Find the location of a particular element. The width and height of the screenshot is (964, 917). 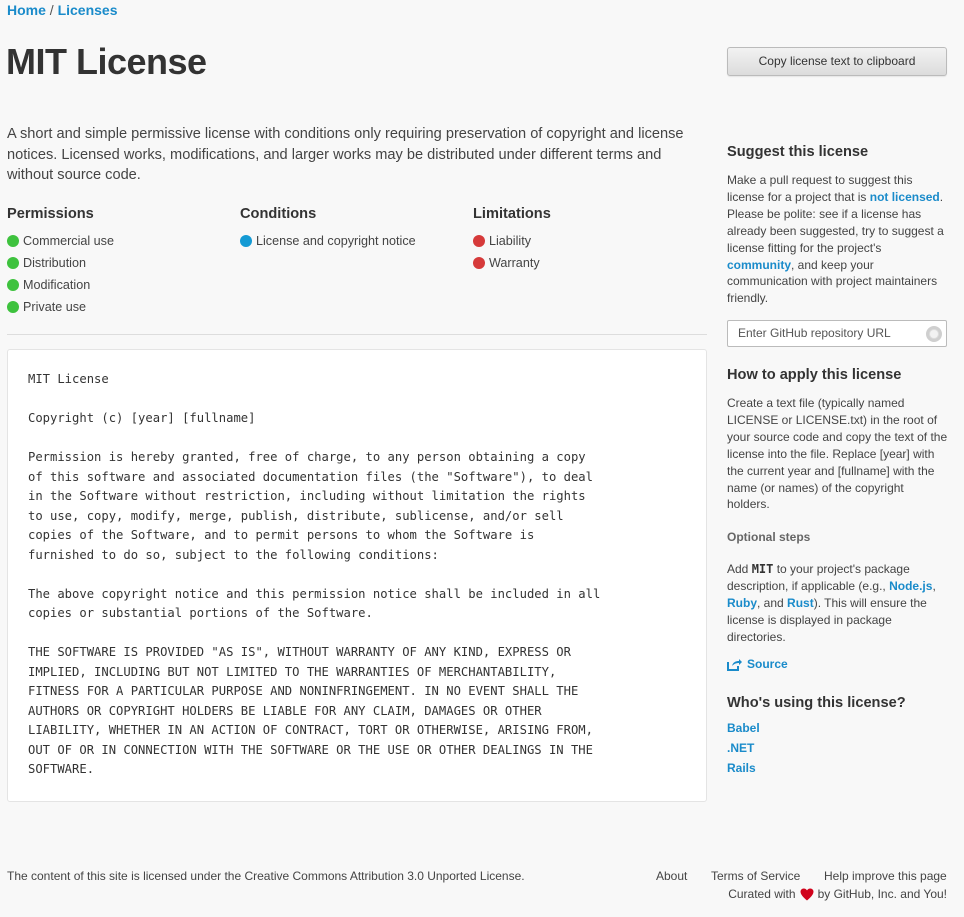

footer-curated: Curated with by GitHub, Inc. and You! is located at coordinates (837, 894).